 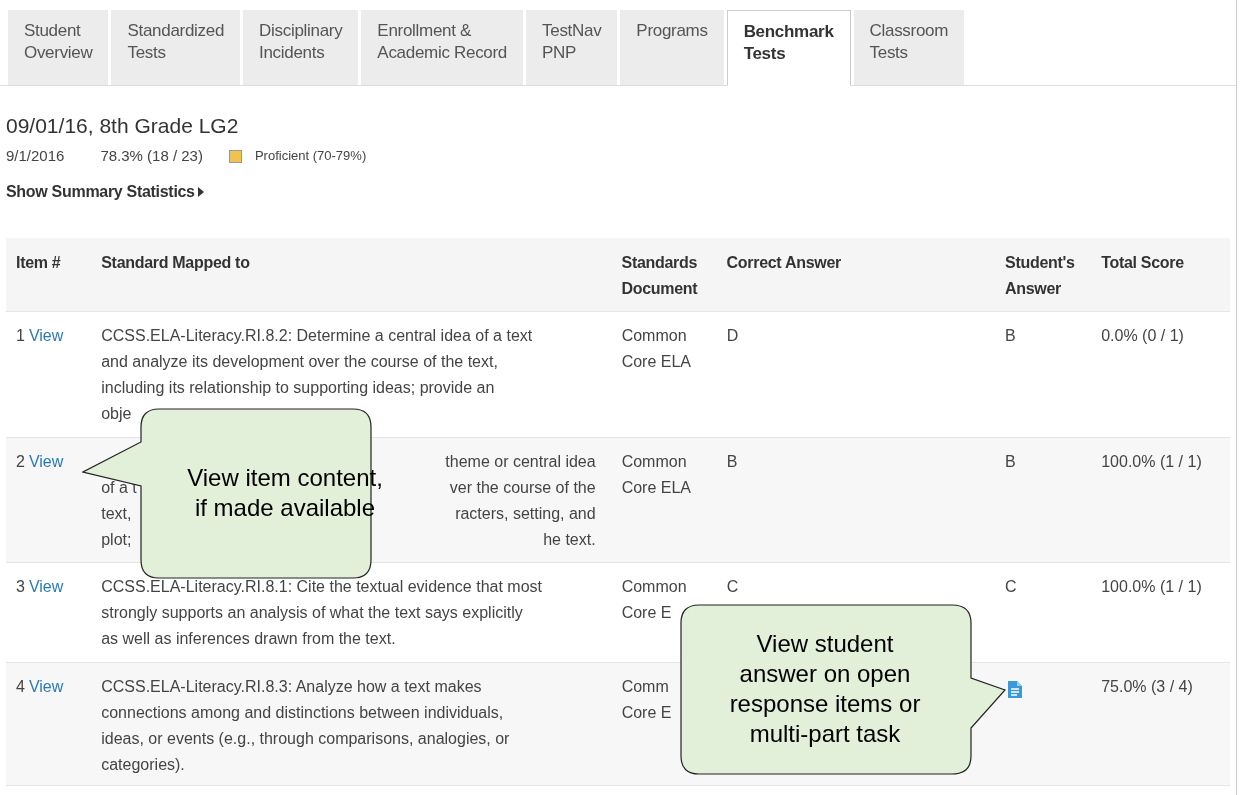 I want to click on tab: TestNav PNP, so click(x=572, y=47).